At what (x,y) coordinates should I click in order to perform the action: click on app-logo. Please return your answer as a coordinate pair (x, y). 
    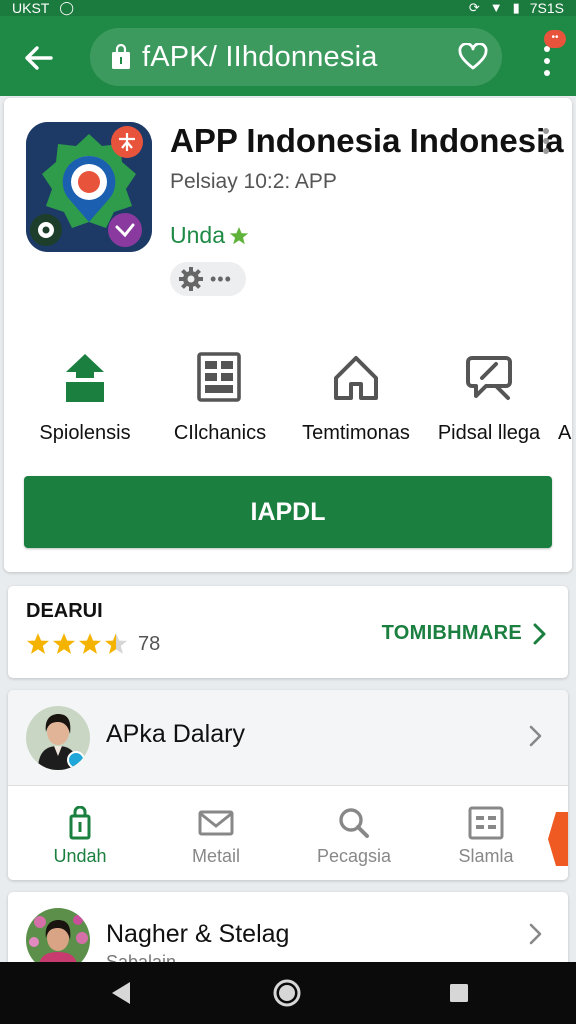
    Looking at the image, I should click on (89, 187).